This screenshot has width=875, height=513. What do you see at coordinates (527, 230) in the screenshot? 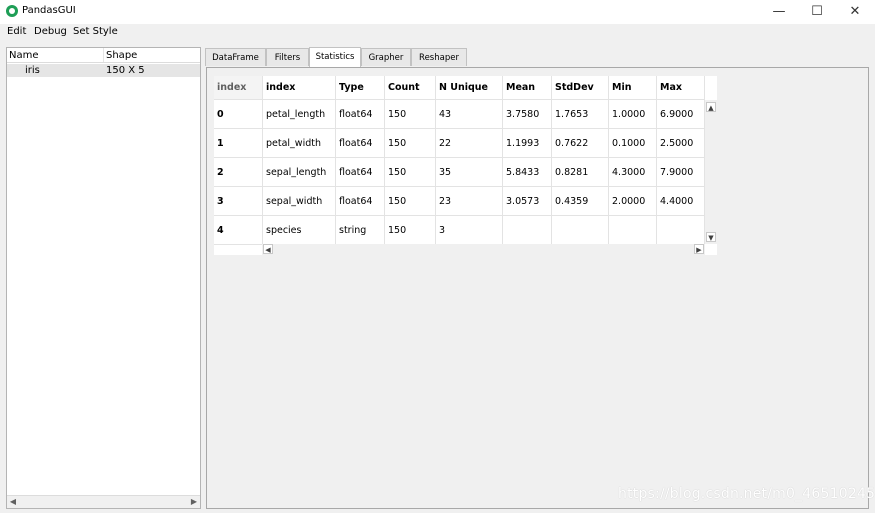
I see `cell-mean` at bounding box center [527, 230].